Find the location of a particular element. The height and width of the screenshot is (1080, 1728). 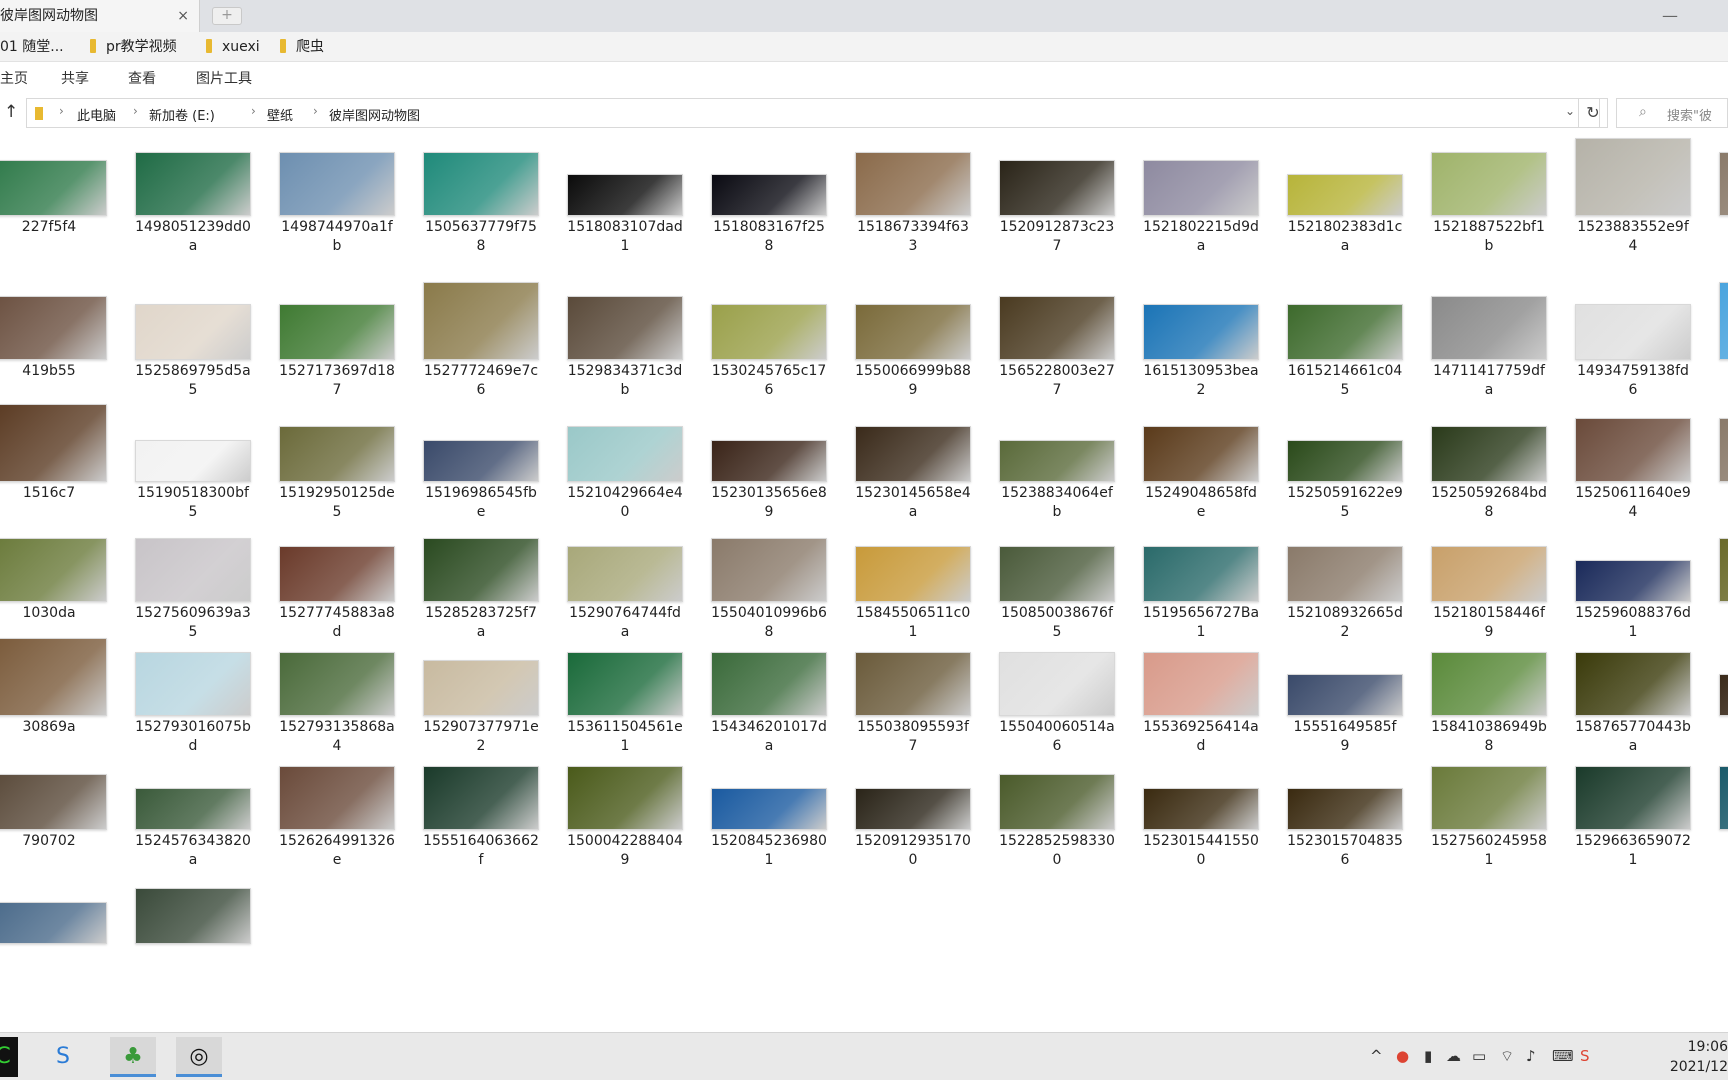

volume-icon: ♪ is located at coordinates (1531, 1056).